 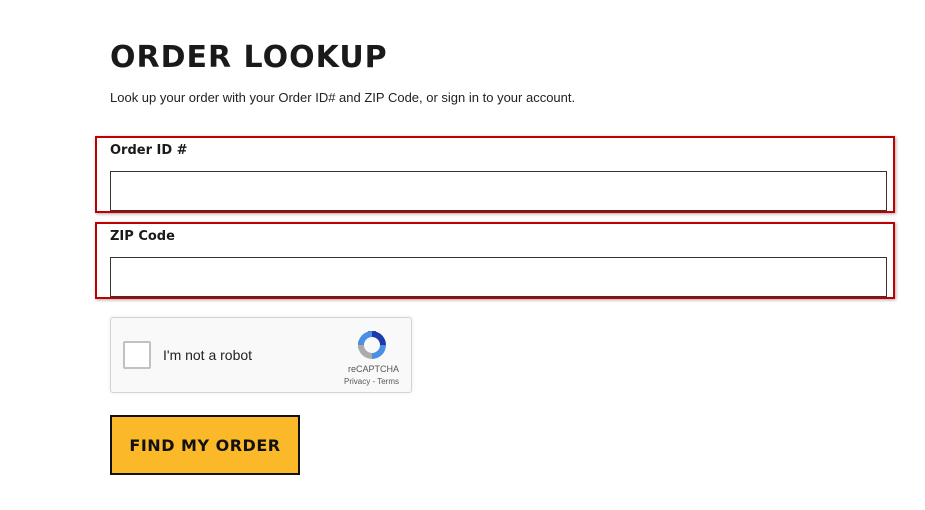 I want to click on recaptcha-privacy-link: Privacy, so click(x=357, y=381).